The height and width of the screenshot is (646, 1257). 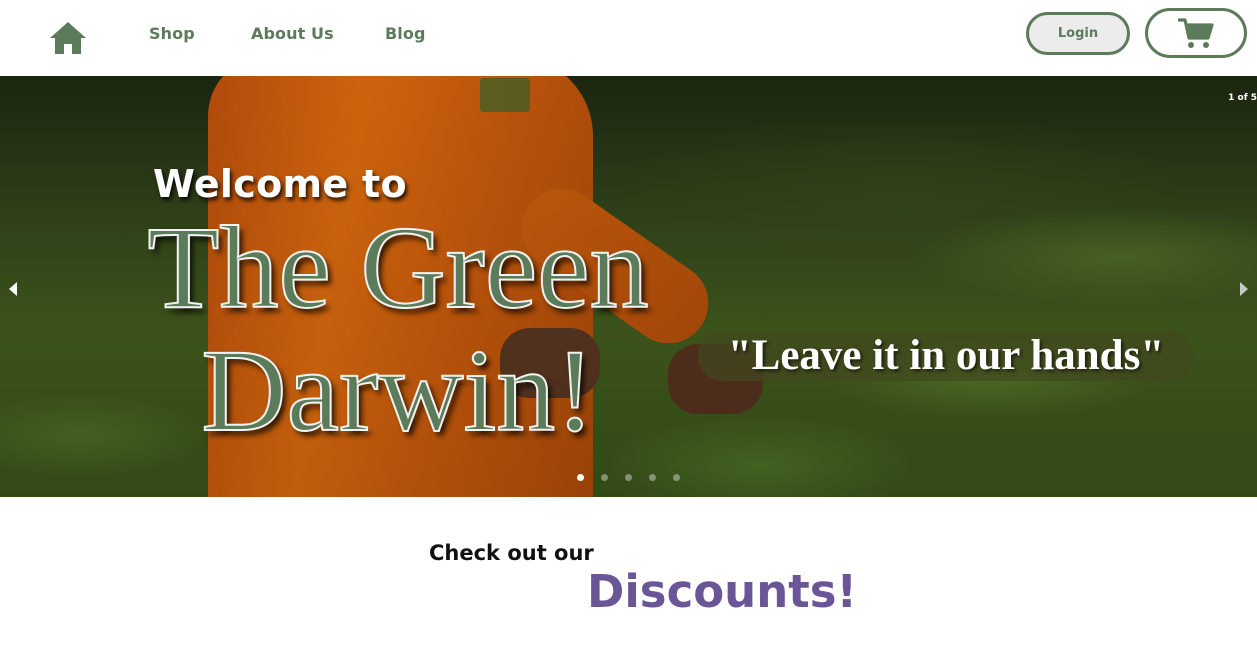 What do you see at coordinates (511, 553) in the screenshot?
I see `discounts-intro: Check out our` at bounding box center [511, 553].